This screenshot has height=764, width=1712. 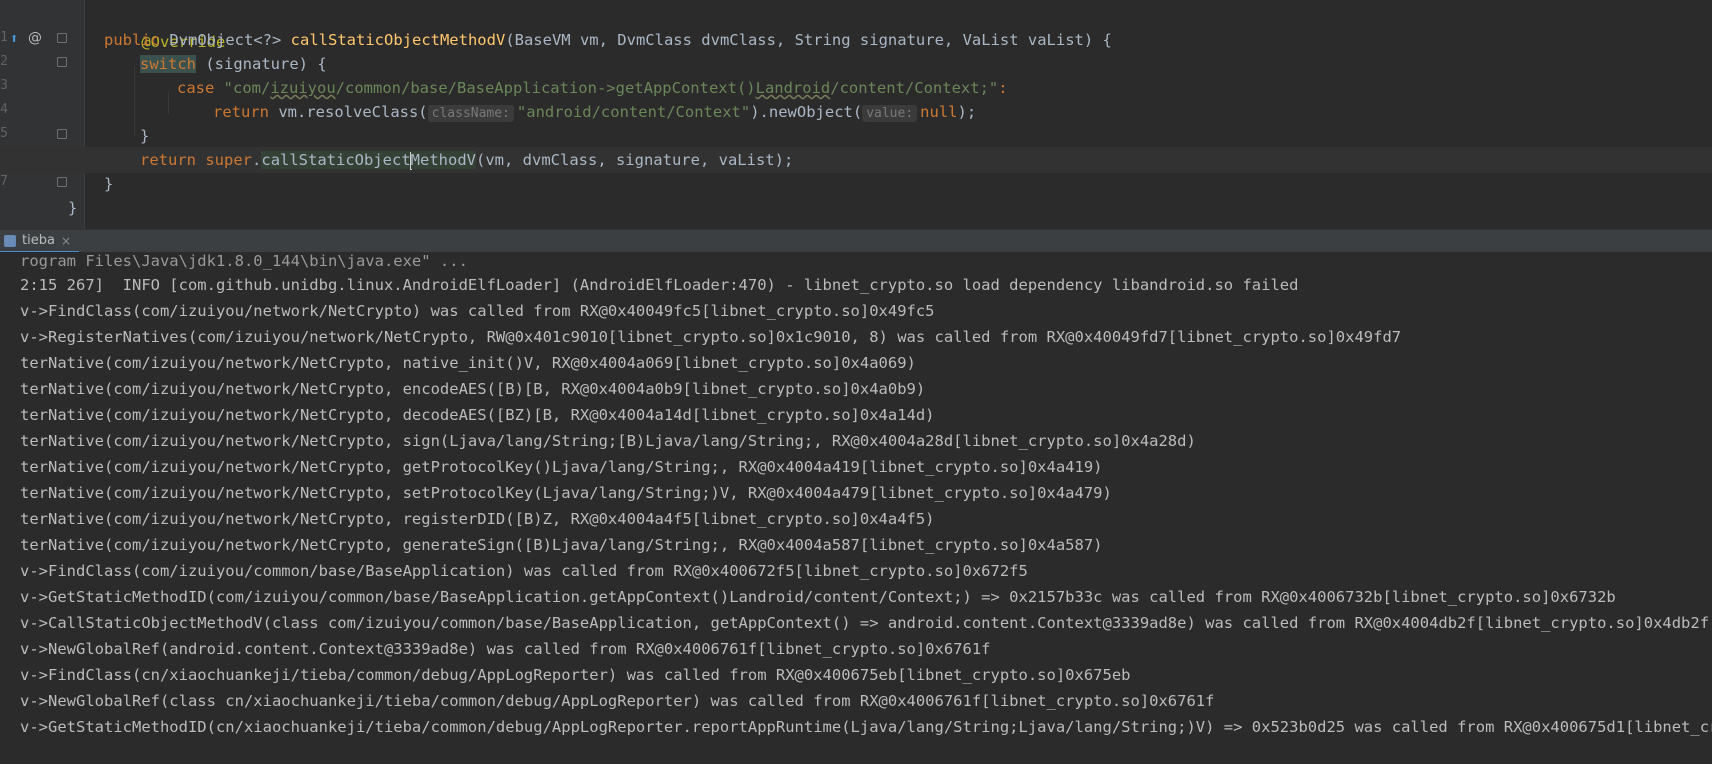 What do you see at coordinates (303, 88) in the screenshot?
I see `string-literal: izuiyou` at bounding box center [303, 88].